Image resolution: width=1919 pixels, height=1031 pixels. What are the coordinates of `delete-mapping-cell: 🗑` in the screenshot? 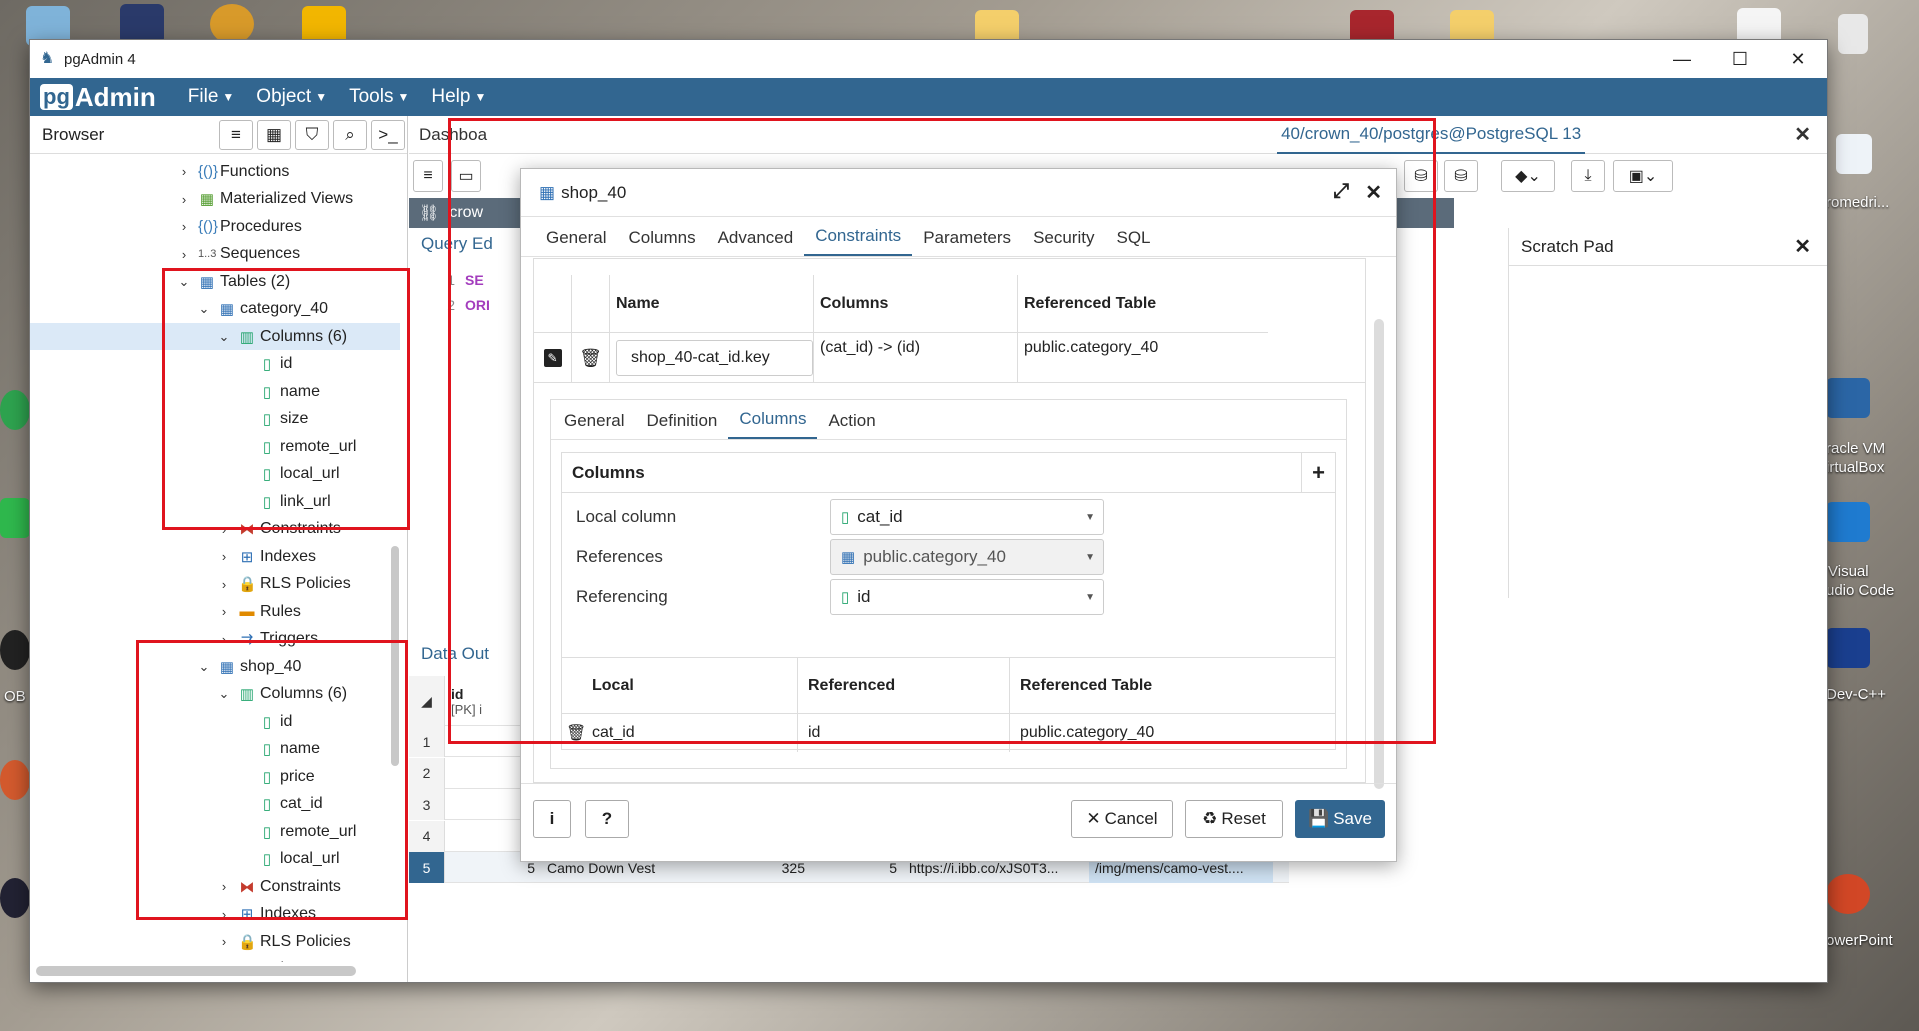 It's located at (575, 733).